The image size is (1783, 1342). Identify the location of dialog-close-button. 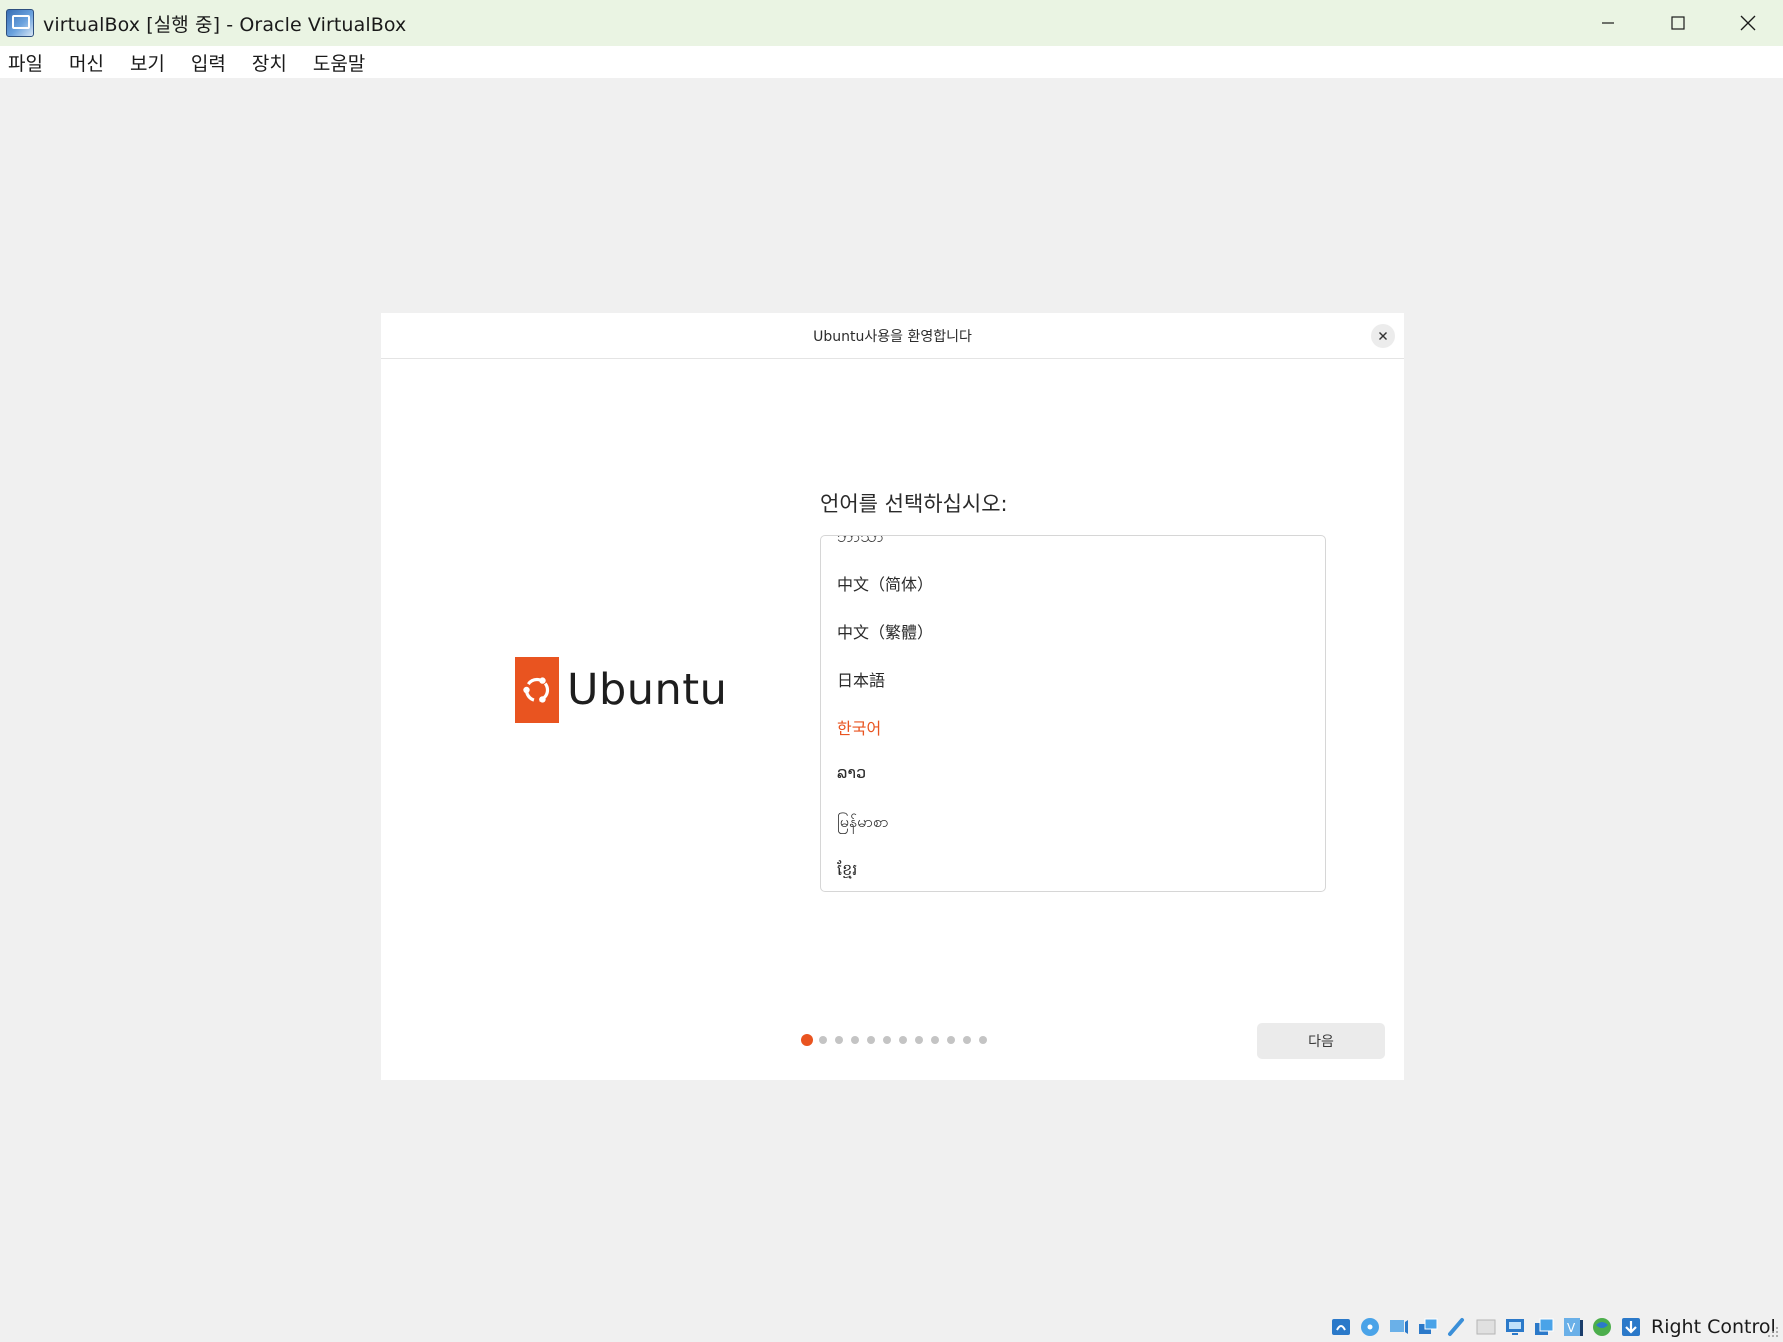
(1383, 336).